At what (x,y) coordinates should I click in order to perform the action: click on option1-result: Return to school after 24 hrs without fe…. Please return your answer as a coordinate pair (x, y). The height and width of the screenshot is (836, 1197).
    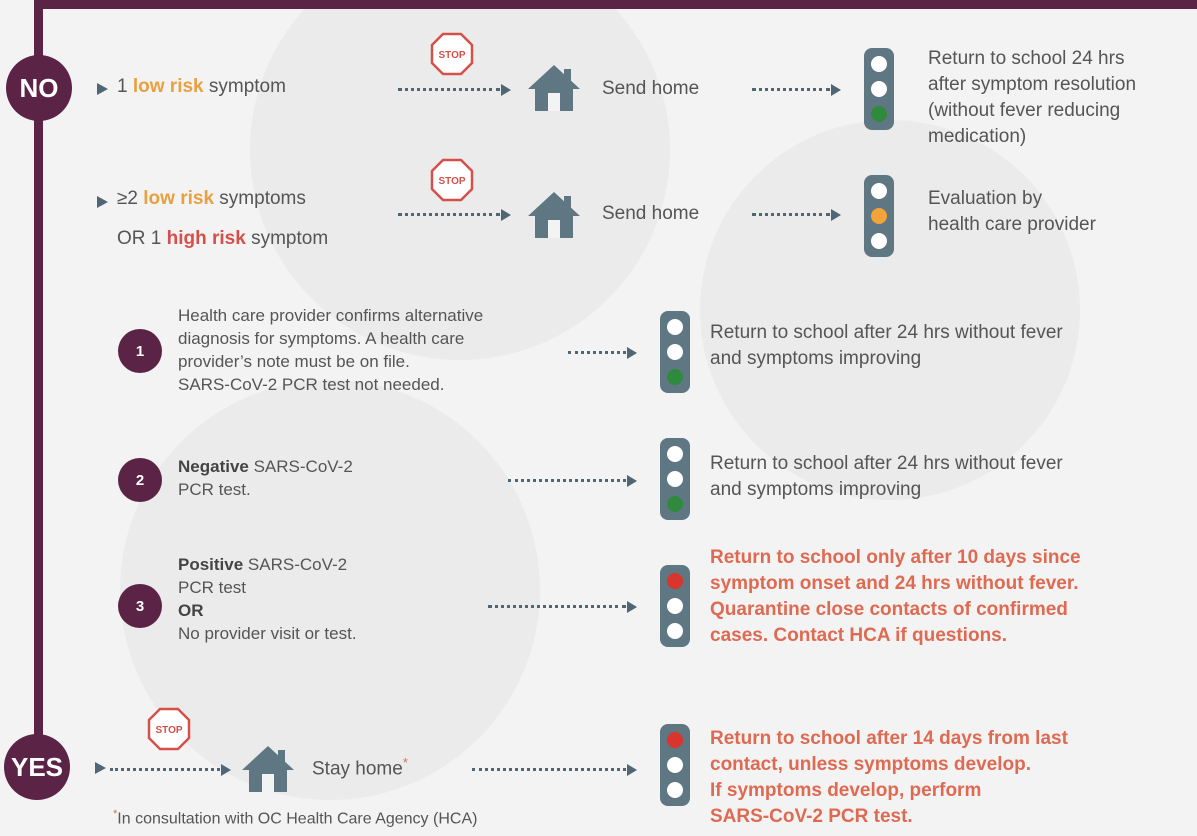
    Looking at the image, I should click on (886, 345).